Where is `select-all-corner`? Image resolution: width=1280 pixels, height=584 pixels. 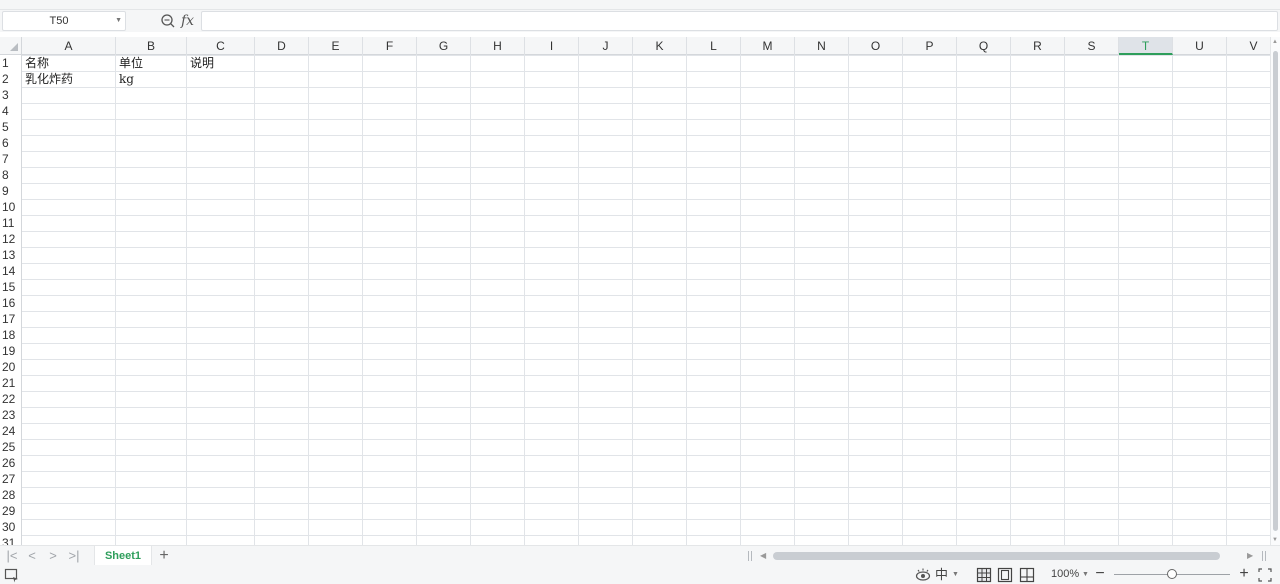
select-all-corner is located at coordinates (11, 46).